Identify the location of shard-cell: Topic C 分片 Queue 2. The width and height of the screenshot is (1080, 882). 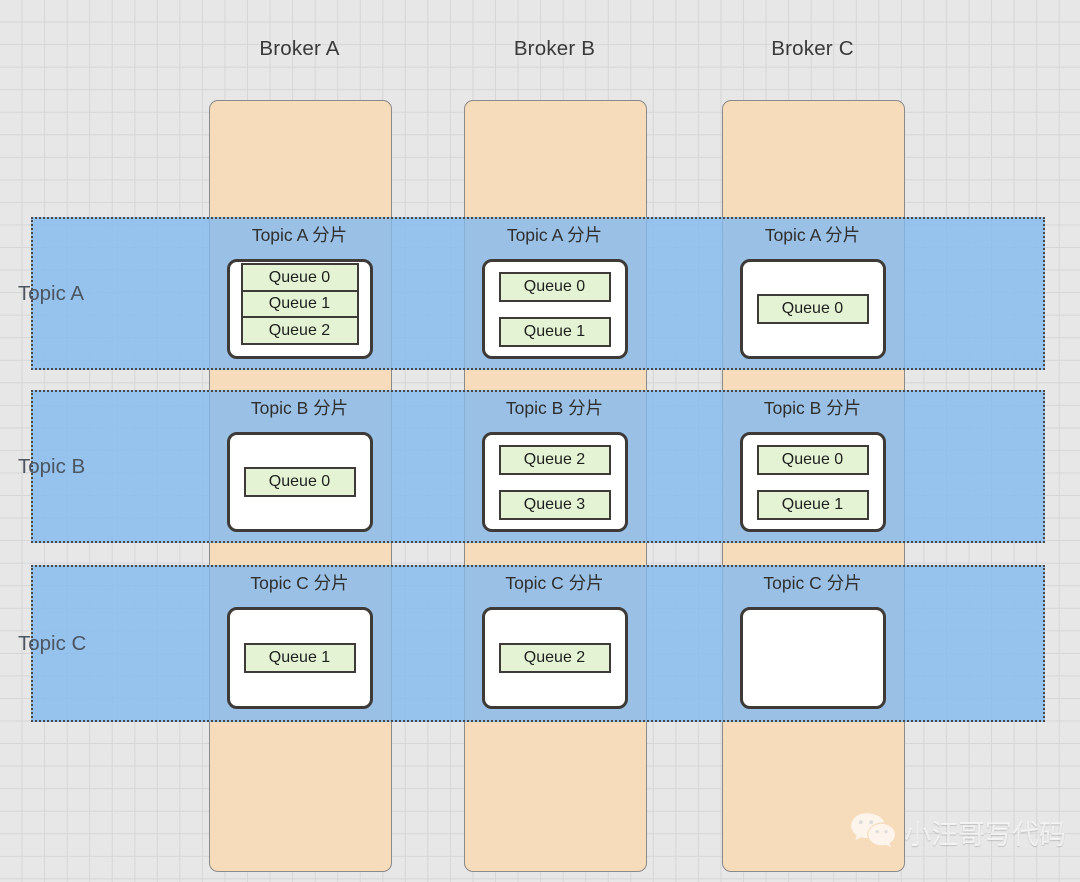
(554, 643).